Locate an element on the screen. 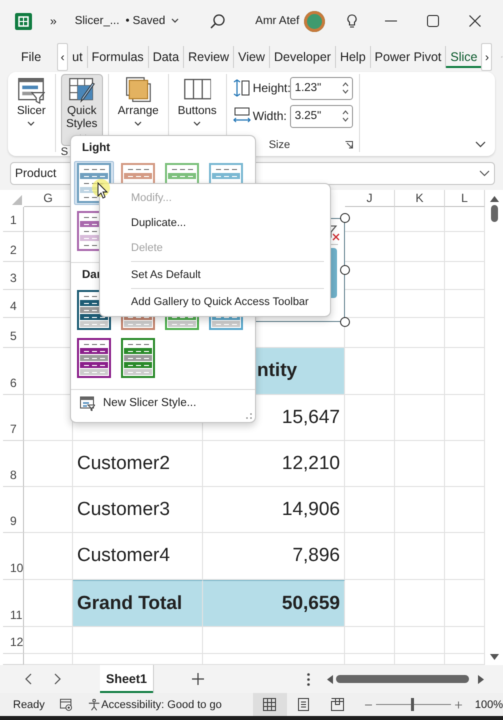 This screenshot has height=720, width=503. group-label: Size is located at coordinates (279, 145).